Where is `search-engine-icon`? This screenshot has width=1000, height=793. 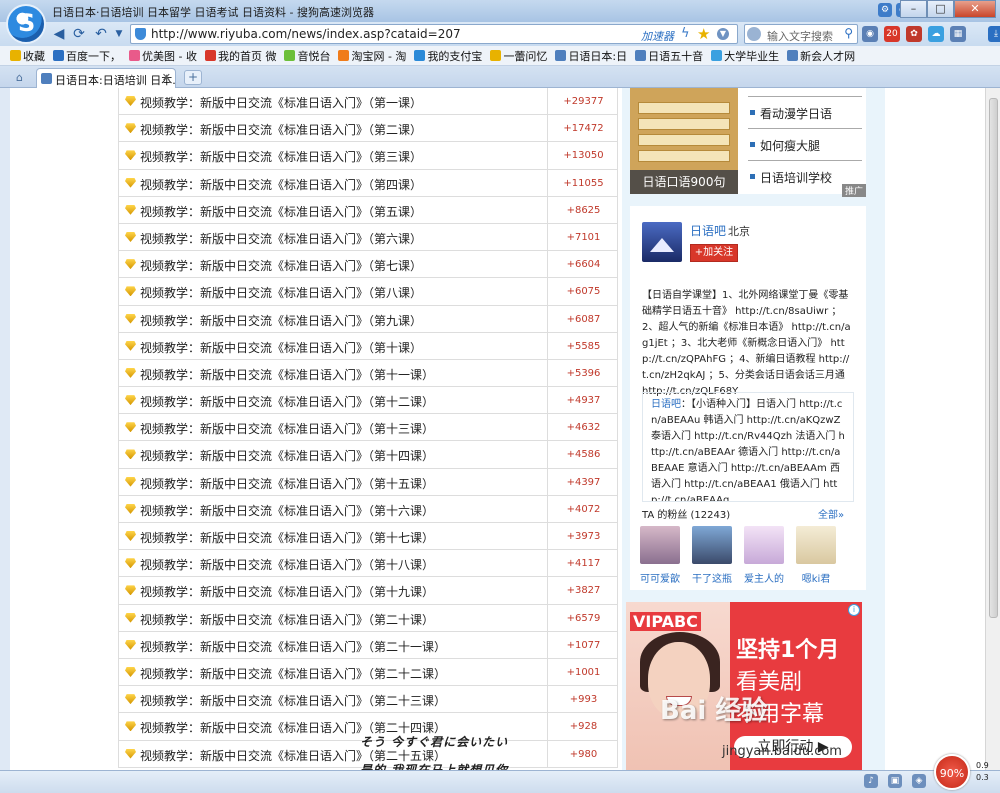
search-engine-icon is located at coordinates (754, 34).